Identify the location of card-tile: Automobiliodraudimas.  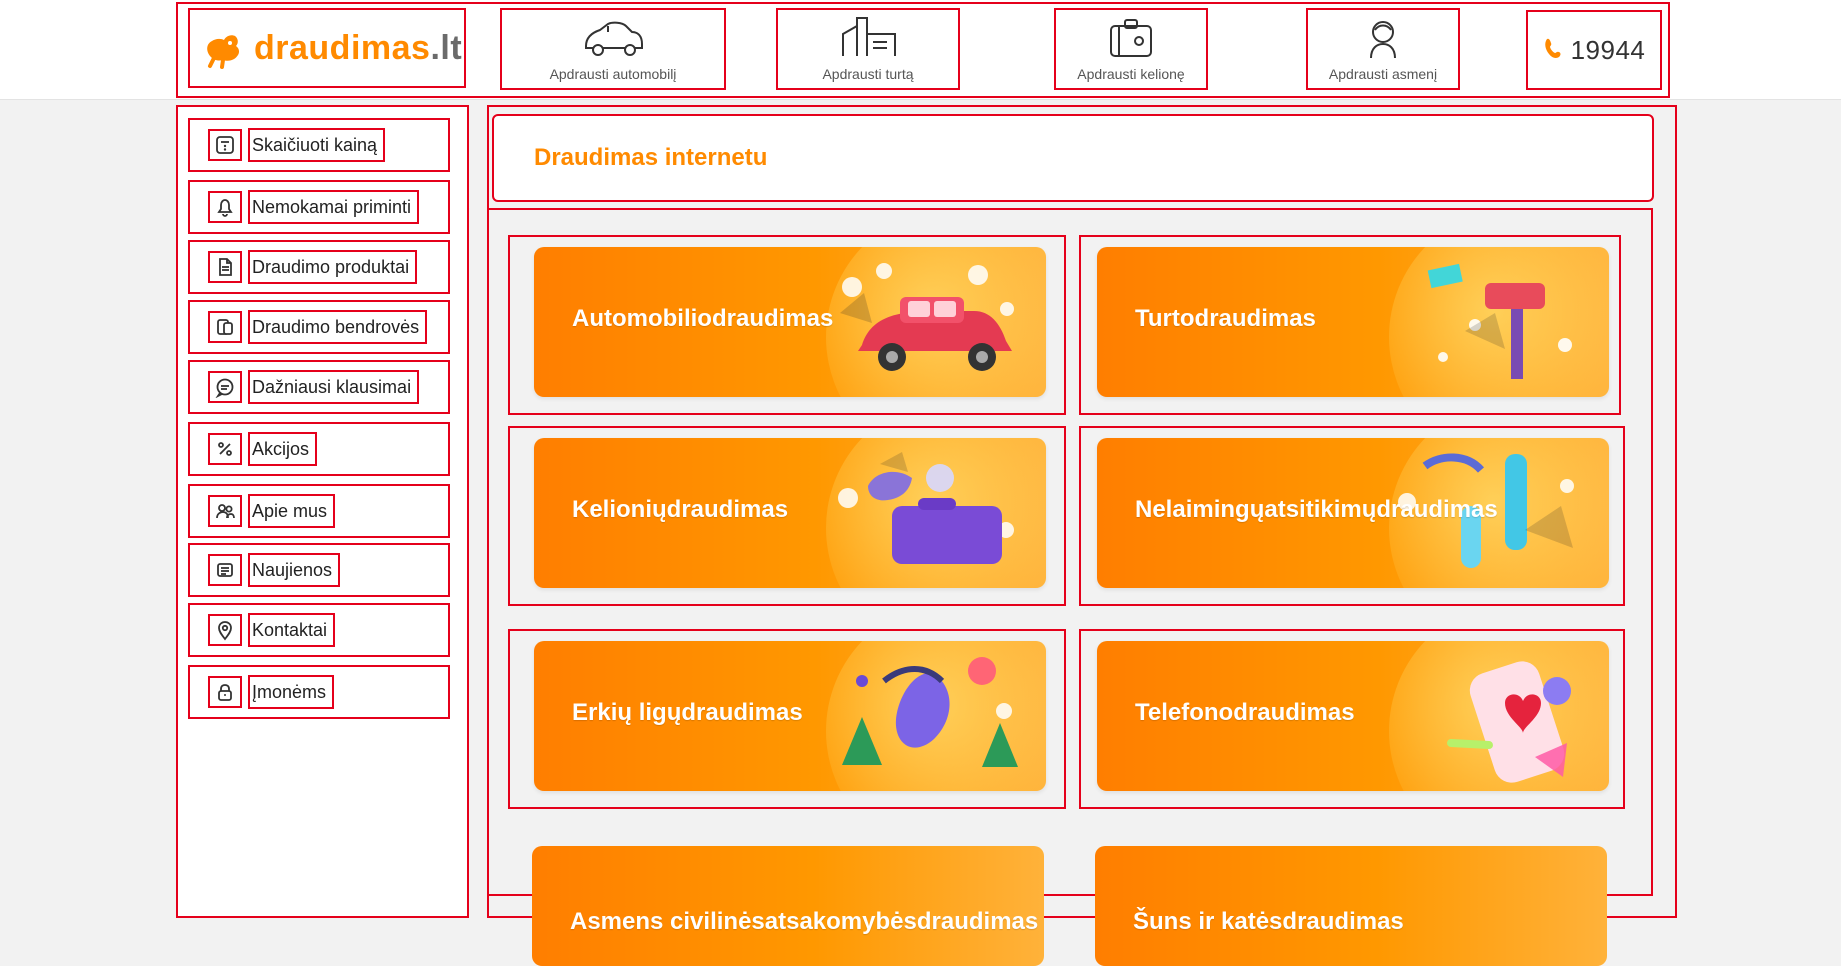
(790, 322).